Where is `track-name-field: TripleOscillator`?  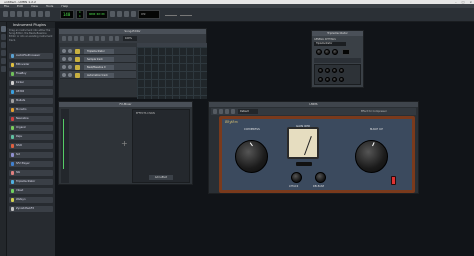 track-name-field: TripleOscillator is located at coordinates (330, 44).